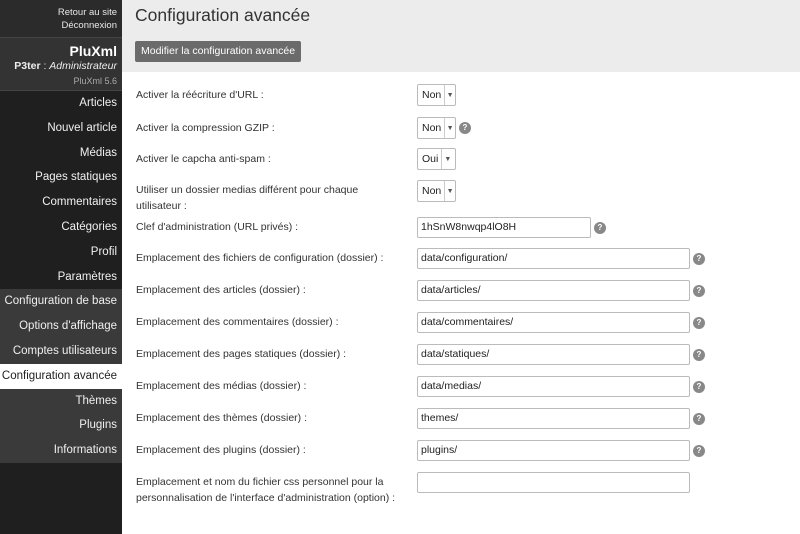 This screenshot has height=534, width=800. What do you see at coordinates (95, 81) in the screenshot?
I see `version: PluXml 5.6` at bounding box center [95, 81].